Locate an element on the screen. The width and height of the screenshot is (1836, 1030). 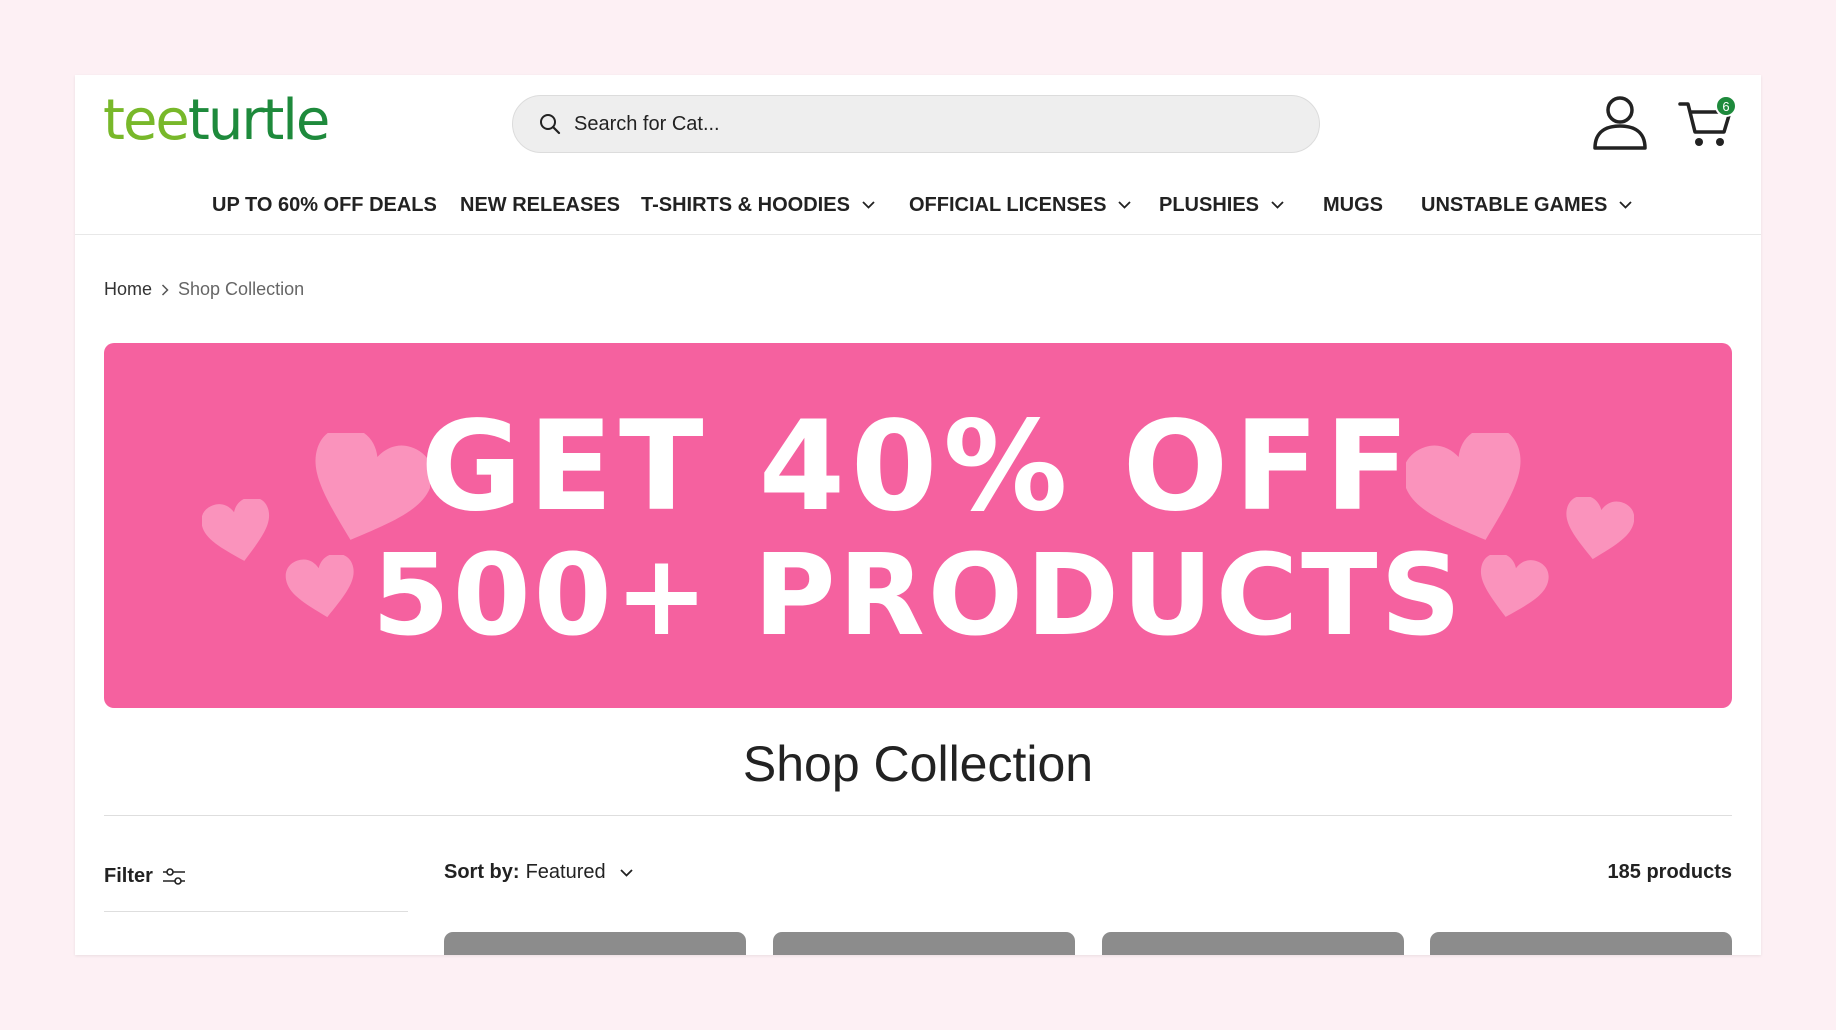
nav-item-label: UP TO 60% OFF DEALS is located at coordinates (324, 204).